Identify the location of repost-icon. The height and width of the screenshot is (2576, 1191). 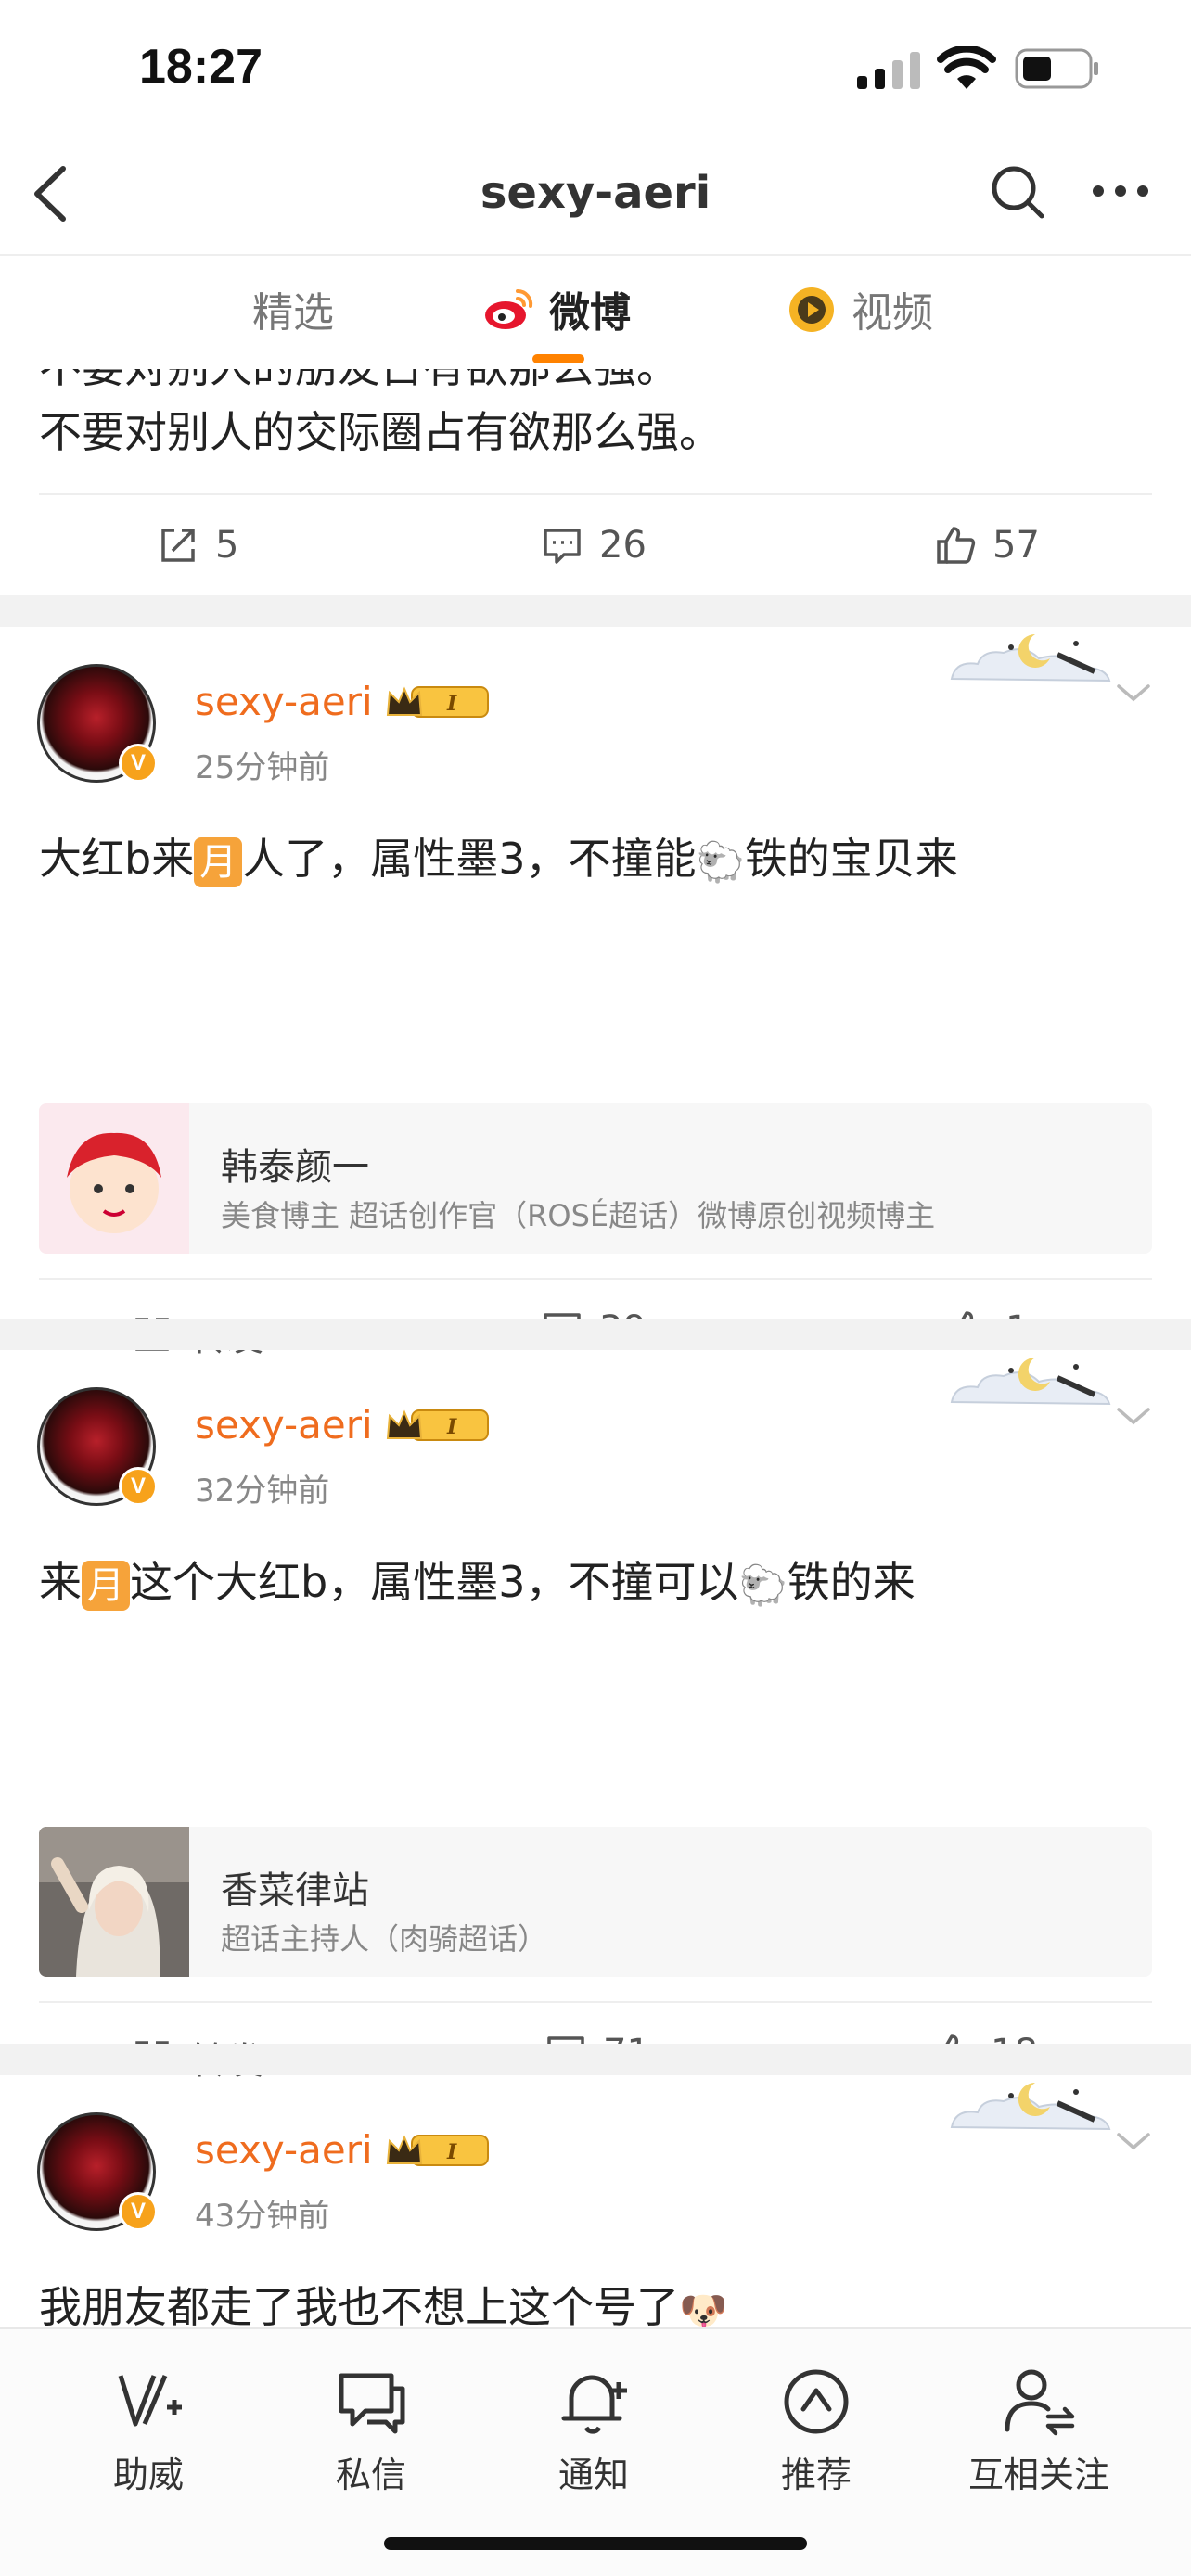
(178, 545).